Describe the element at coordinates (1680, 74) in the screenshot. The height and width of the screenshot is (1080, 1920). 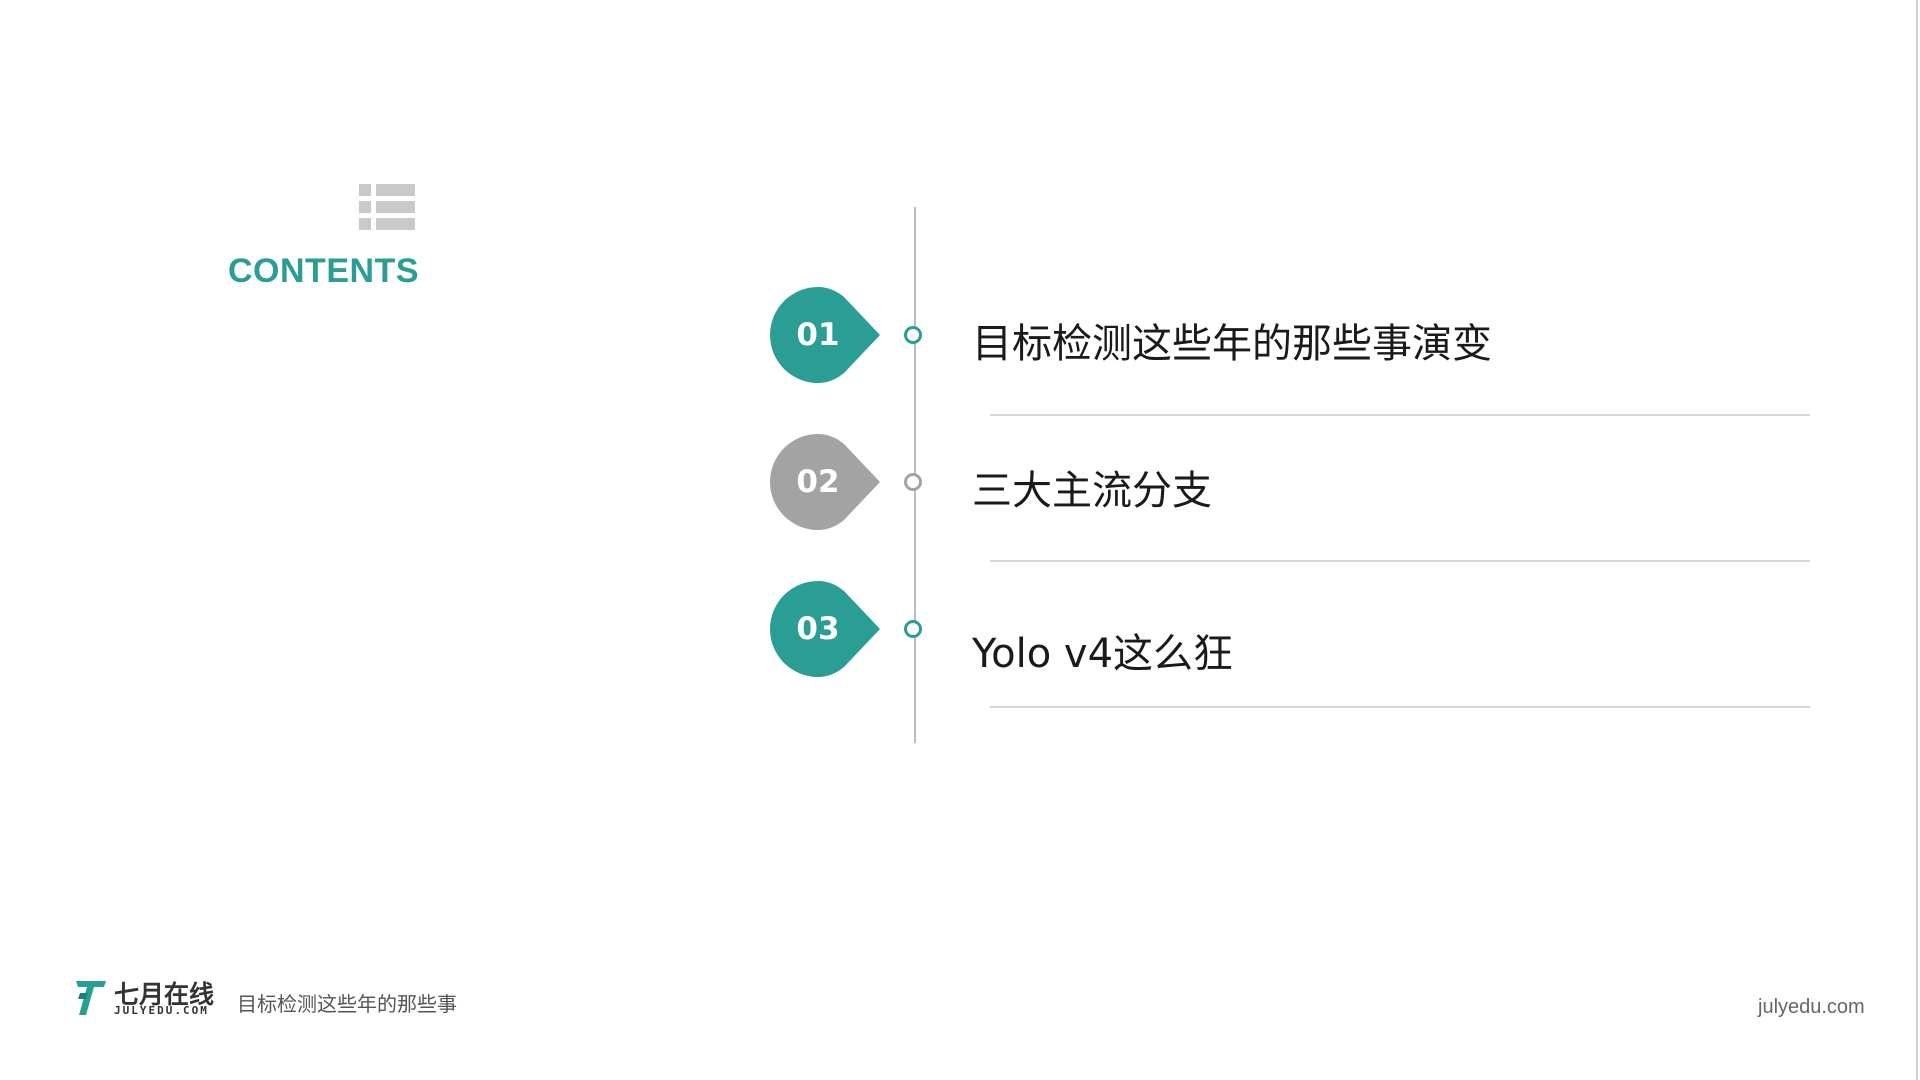
I see `watermark` at that location.